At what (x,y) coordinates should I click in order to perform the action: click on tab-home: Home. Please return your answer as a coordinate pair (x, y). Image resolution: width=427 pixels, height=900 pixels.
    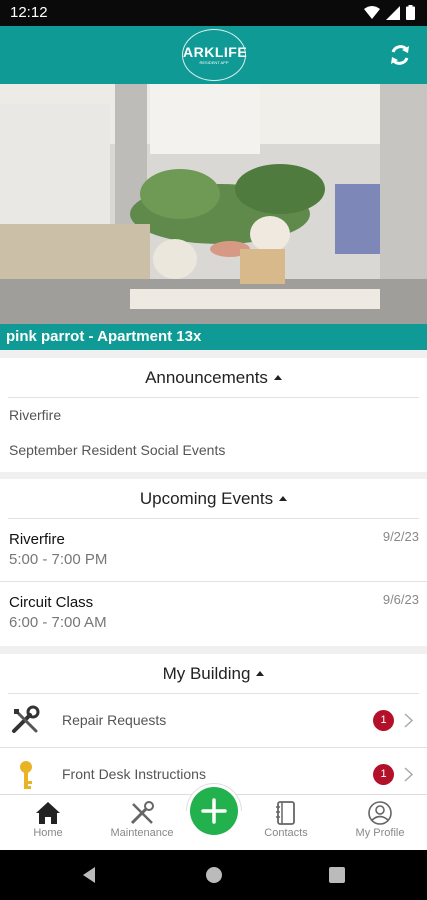
    Looking at the image, I should click on (48, 820).